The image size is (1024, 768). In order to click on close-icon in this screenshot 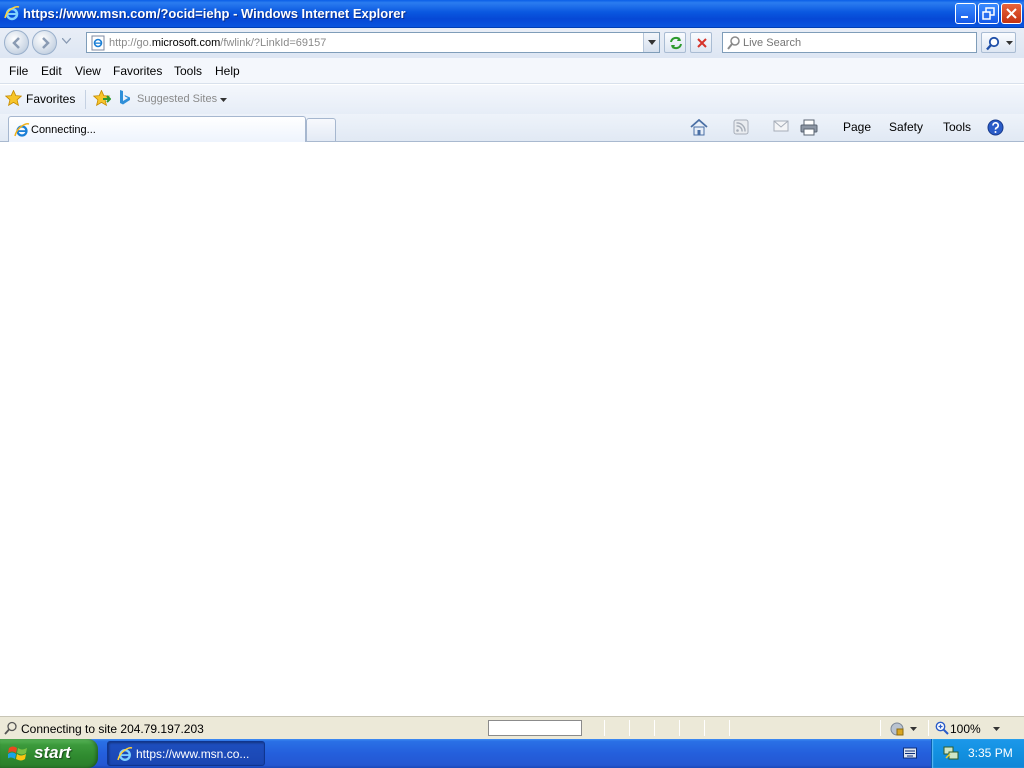, I will do `click(1011, 13)`.